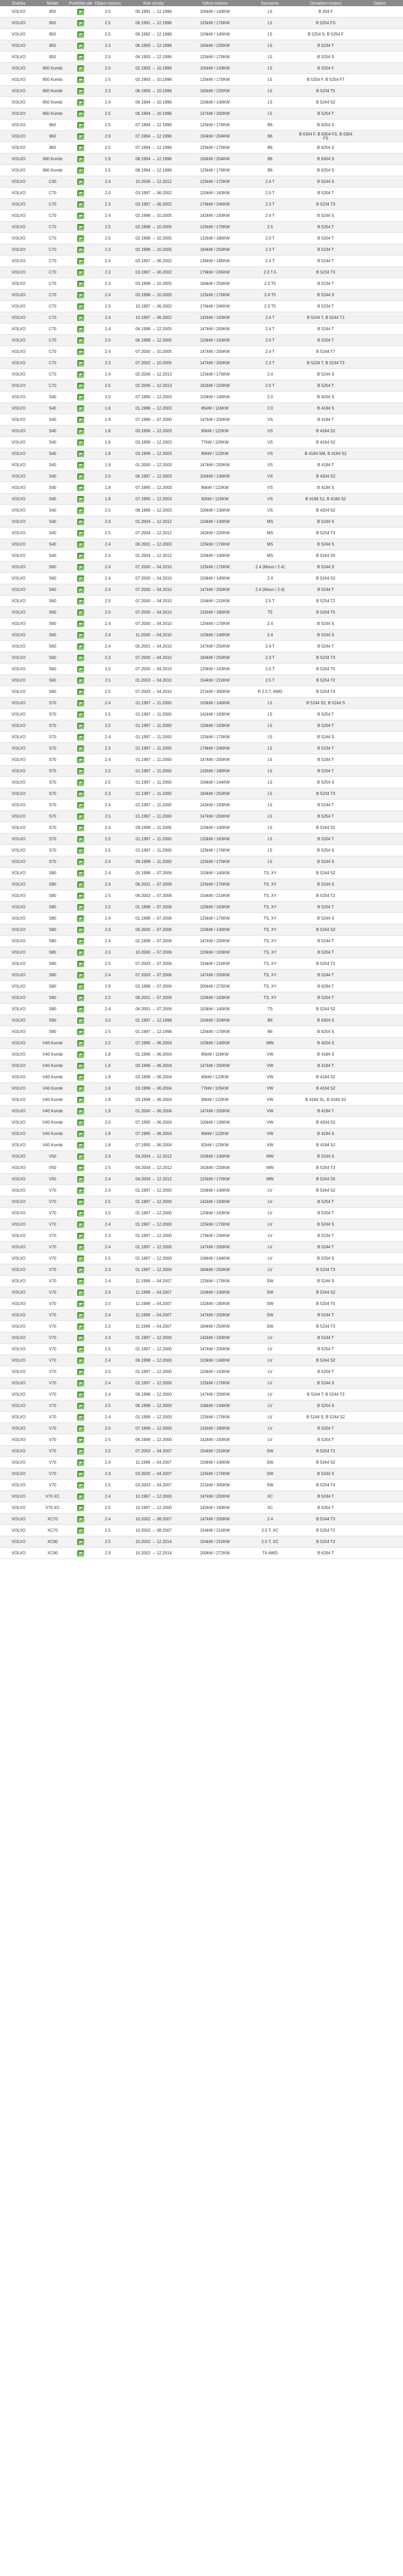 This screenshot has height=2576, width=403. I want to click on header-picture: Prohlížet obrázek, so click(81, 3).